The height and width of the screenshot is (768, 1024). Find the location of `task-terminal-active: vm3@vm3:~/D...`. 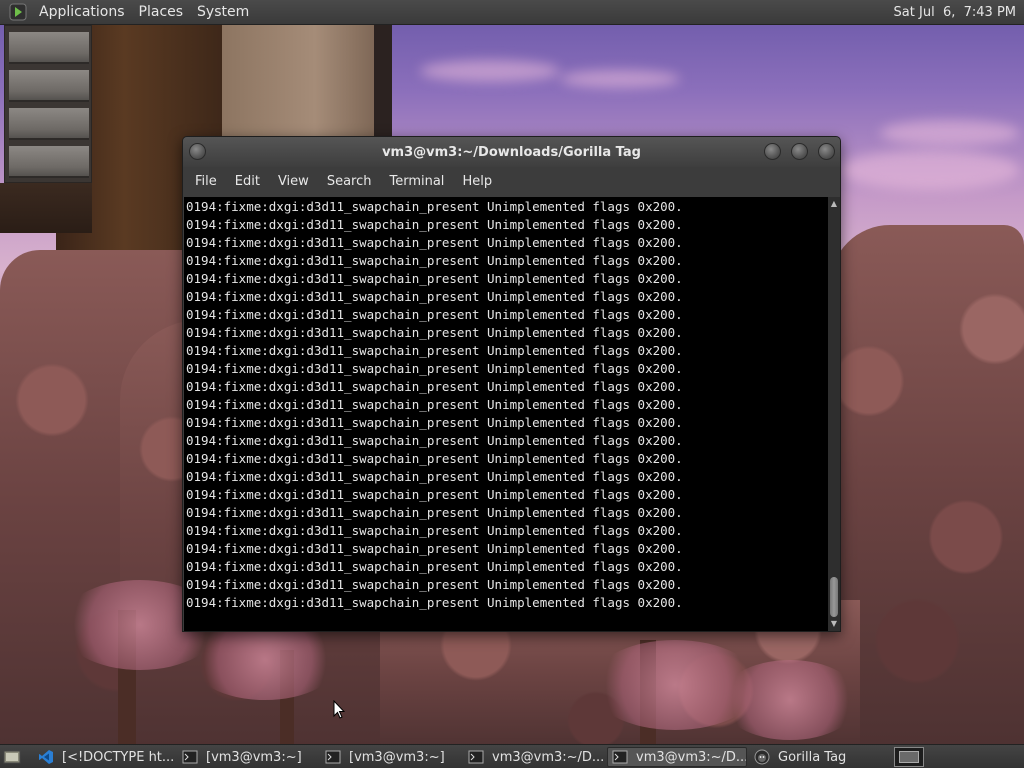

task-terminal-active: vm3@vm3:~/D... is located at coordinates (677, 757).